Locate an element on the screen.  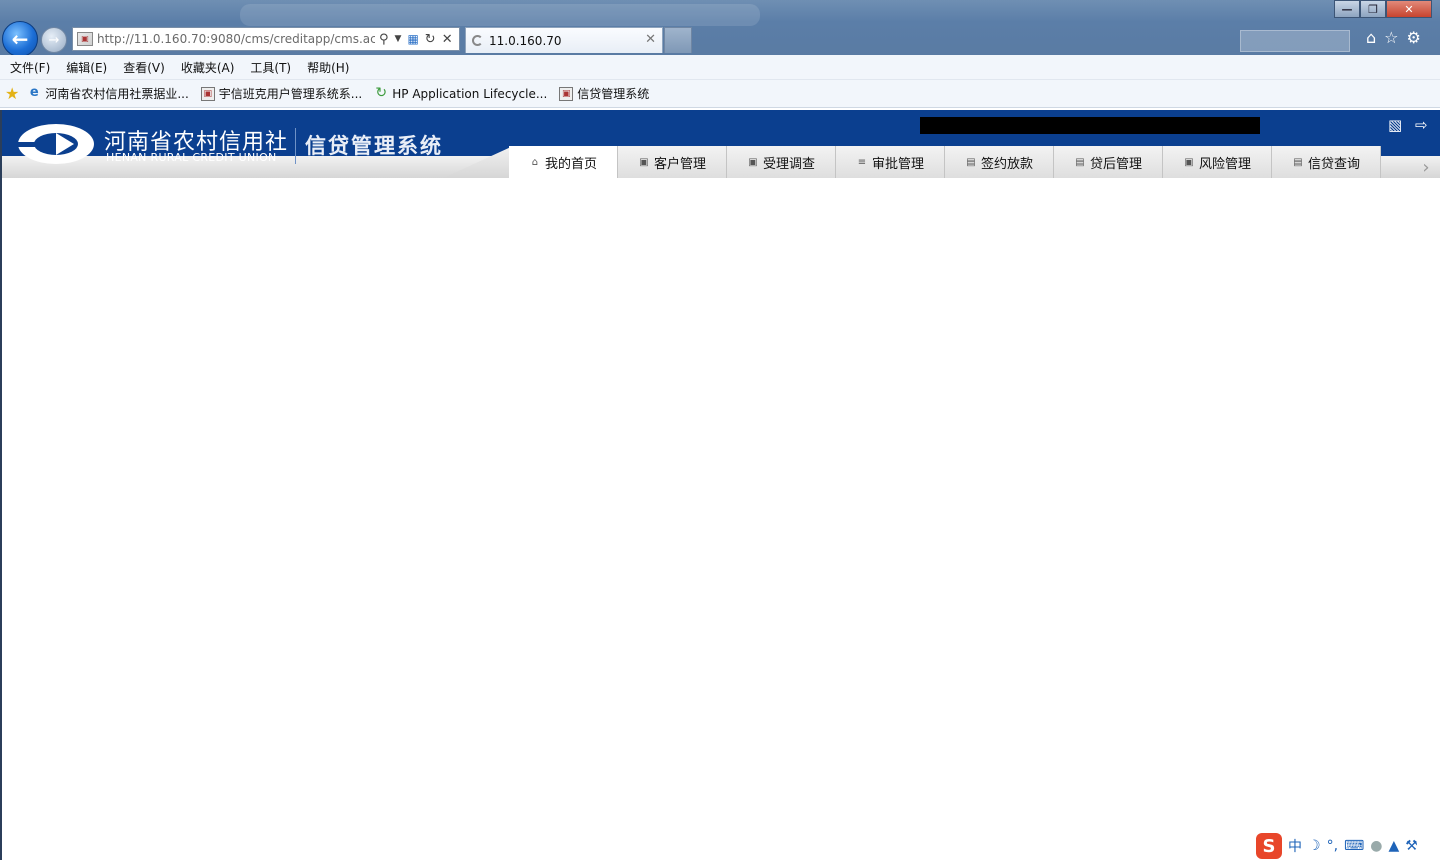
titlebar-search-area is located at coordinates (1295, 41).